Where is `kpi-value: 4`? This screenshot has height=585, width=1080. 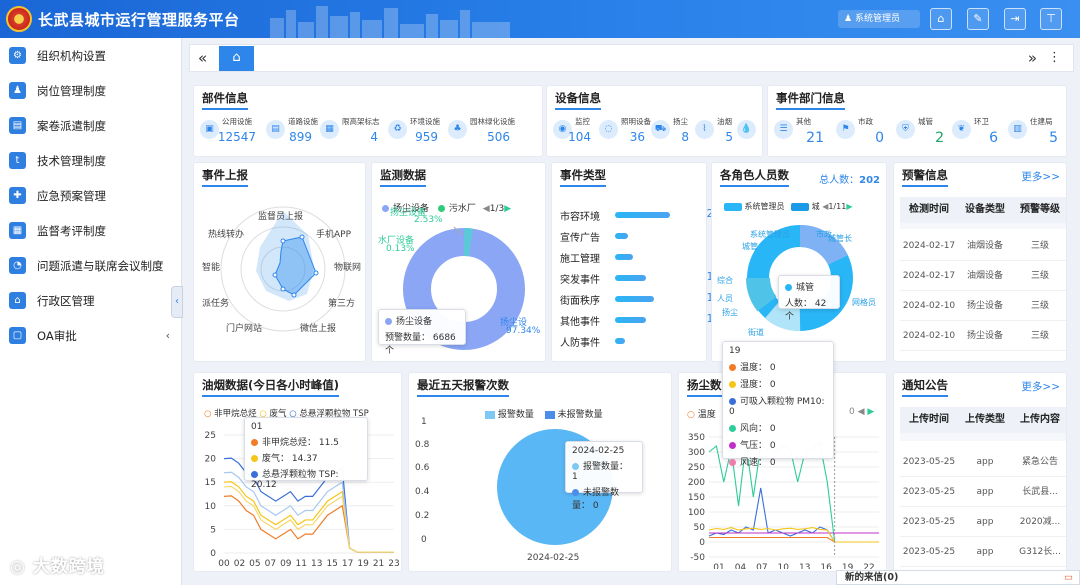 kpi-value: 4 is located at coordinates (374, 137).